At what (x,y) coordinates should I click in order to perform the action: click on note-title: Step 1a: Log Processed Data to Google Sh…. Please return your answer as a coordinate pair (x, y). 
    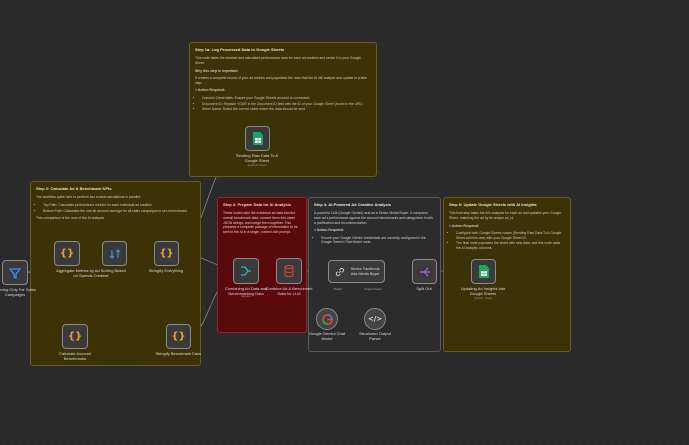
    Looking at the image, I should click on (240, 49).